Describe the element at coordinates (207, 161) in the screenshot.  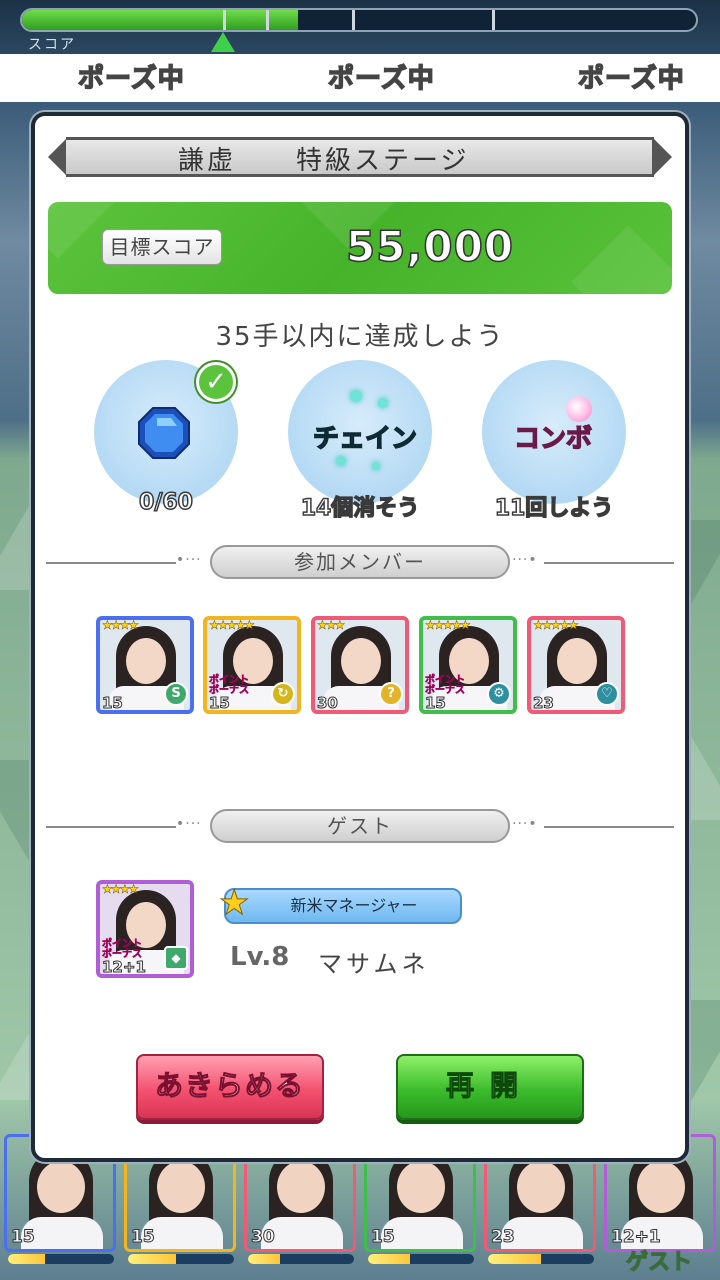
I see `stage-difficulty: 謙虚` at that location.